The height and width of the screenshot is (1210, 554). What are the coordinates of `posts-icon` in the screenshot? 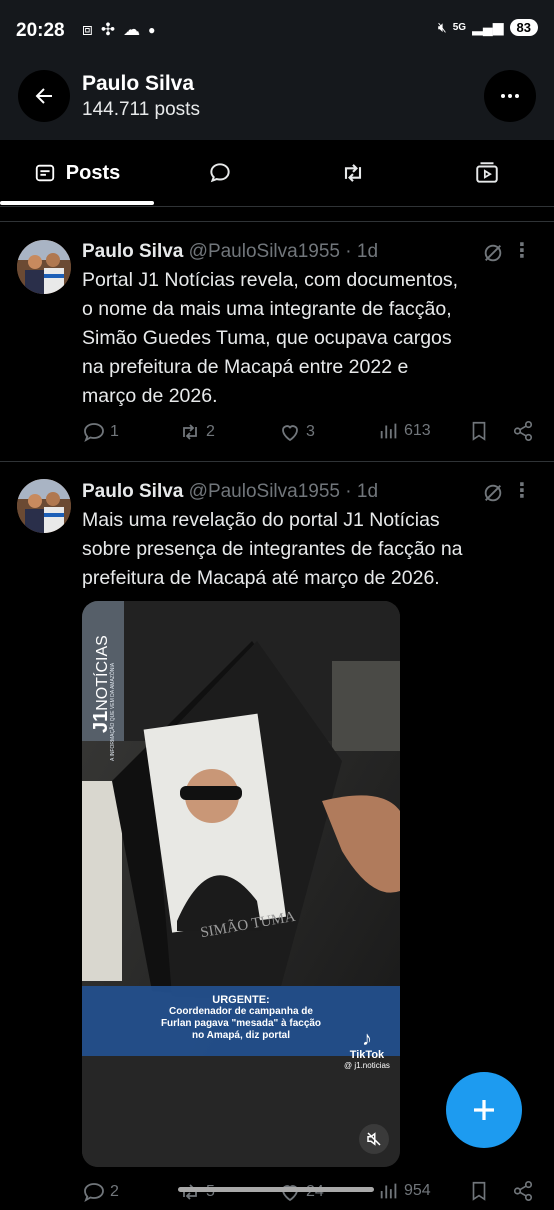 It's located at (44, 173).